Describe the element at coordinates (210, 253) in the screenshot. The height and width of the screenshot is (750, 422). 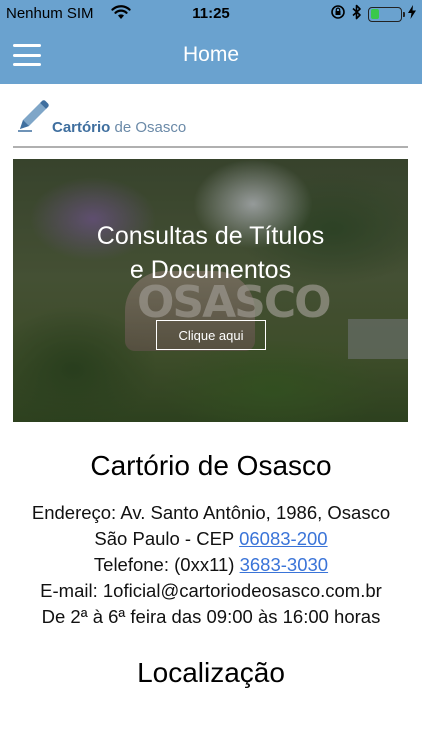
I see `banner-title: Consultas de Títulos e Documentos` at that location.